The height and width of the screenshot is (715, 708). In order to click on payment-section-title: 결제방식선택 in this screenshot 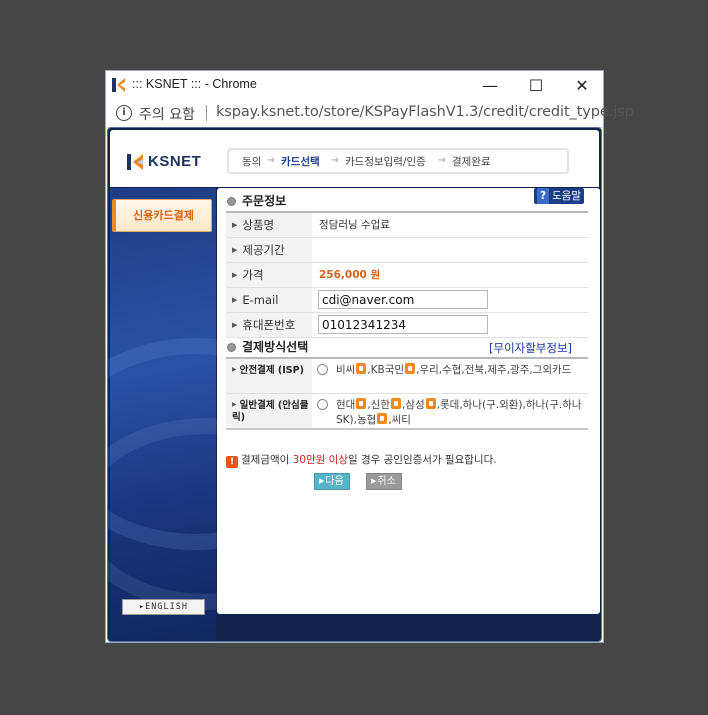, I will do `click(267, 346)`.